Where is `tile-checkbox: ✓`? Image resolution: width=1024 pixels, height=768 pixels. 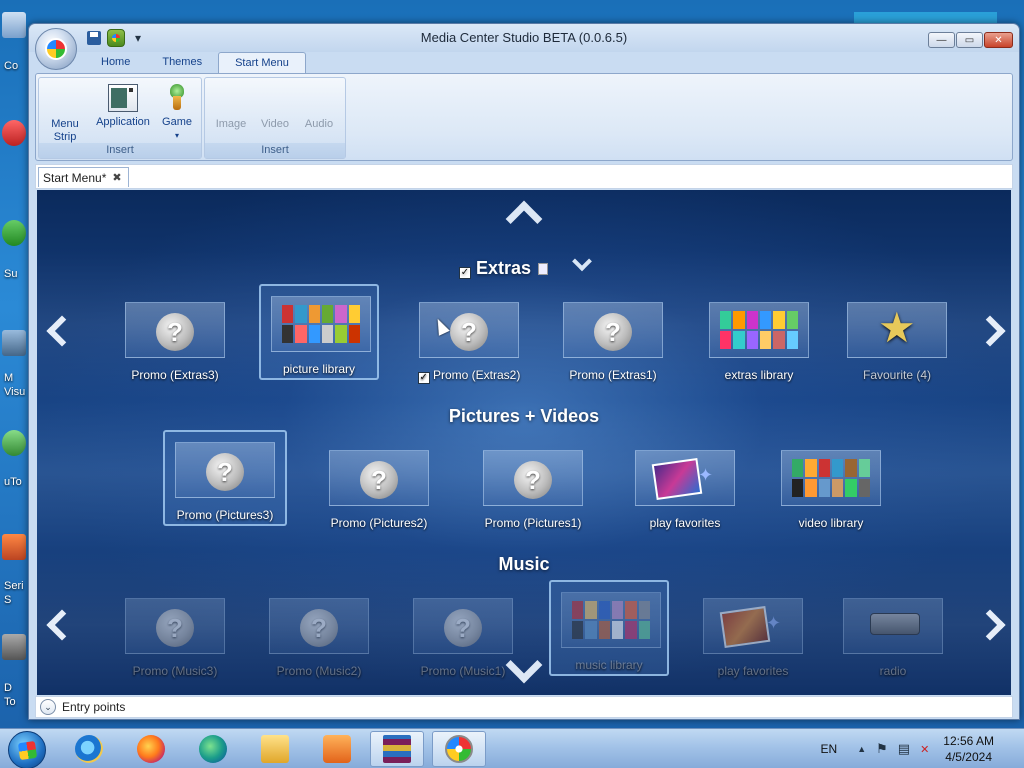
tile-checkbox: ✓ is located at coordinates (423, 378).